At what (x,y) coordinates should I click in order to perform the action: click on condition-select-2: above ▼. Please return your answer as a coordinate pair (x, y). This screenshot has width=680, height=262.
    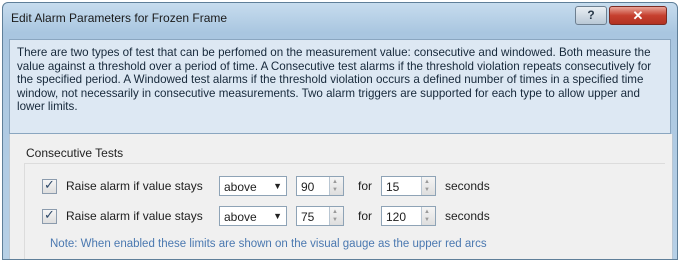
    Looking at the image, I should click on (253, 216).